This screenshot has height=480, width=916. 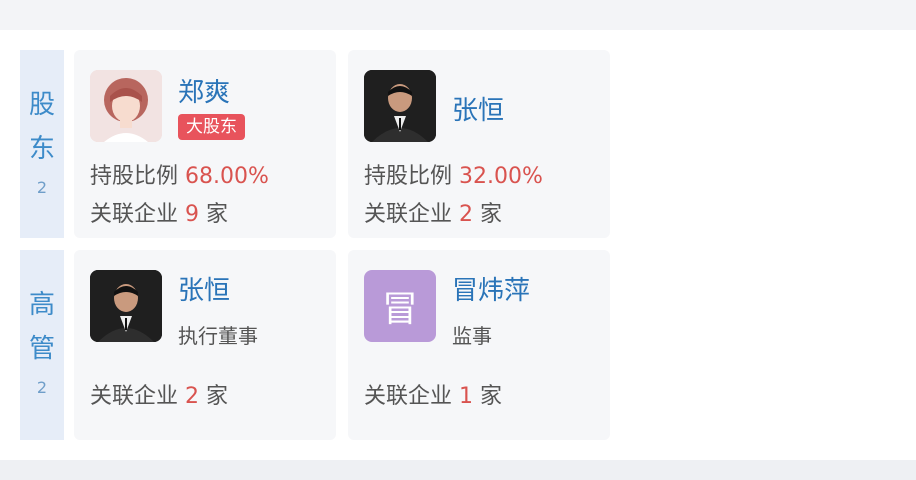 I want to click on shareholders-label: 股 东 2, so click(x=42, y=144).